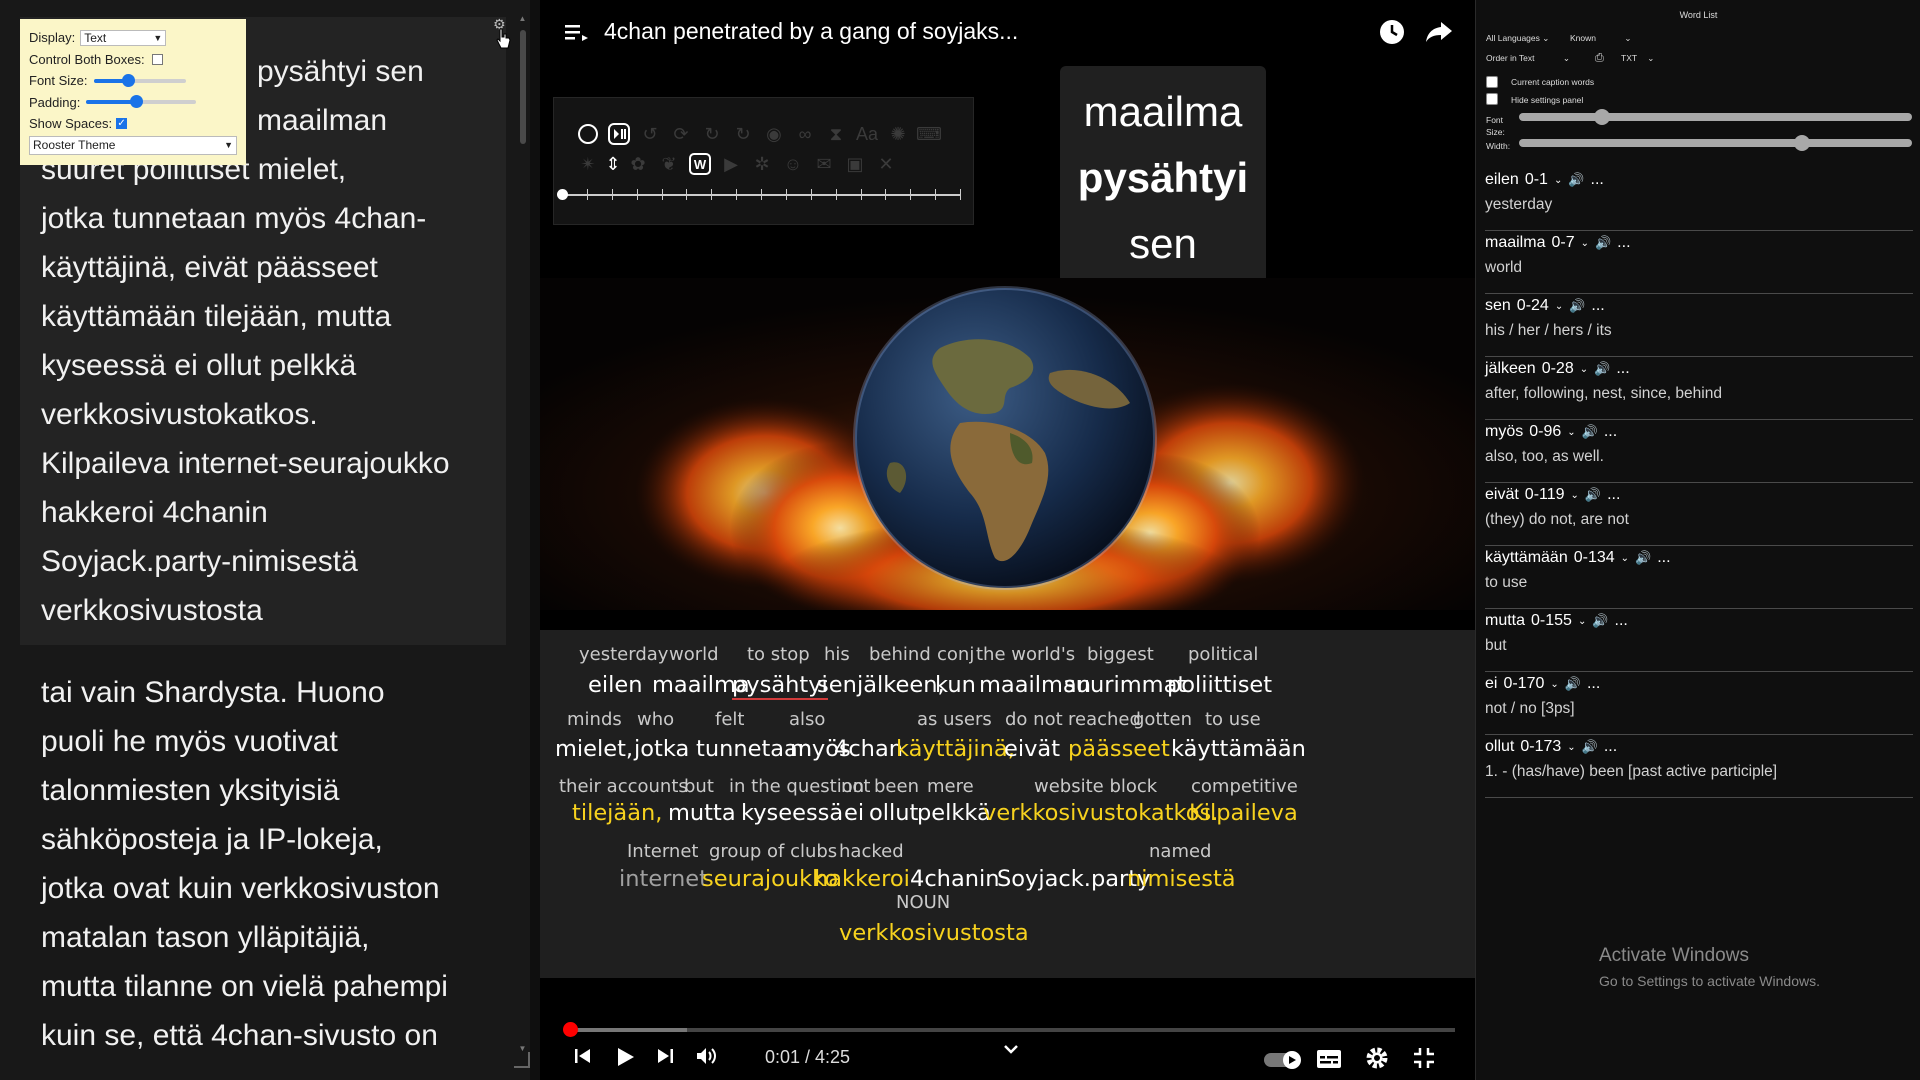 Image resolution: width=1920 pixels, height=1080 pixels. I want to click on chat-icon: ✉, so click(824, 164).